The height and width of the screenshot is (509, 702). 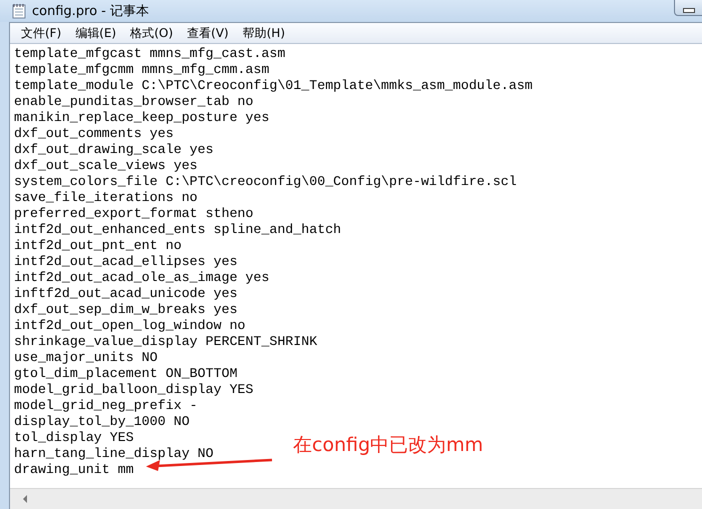 I want to click on text-line: model_grid_balloon_display YES, so click(x=134, y=390).